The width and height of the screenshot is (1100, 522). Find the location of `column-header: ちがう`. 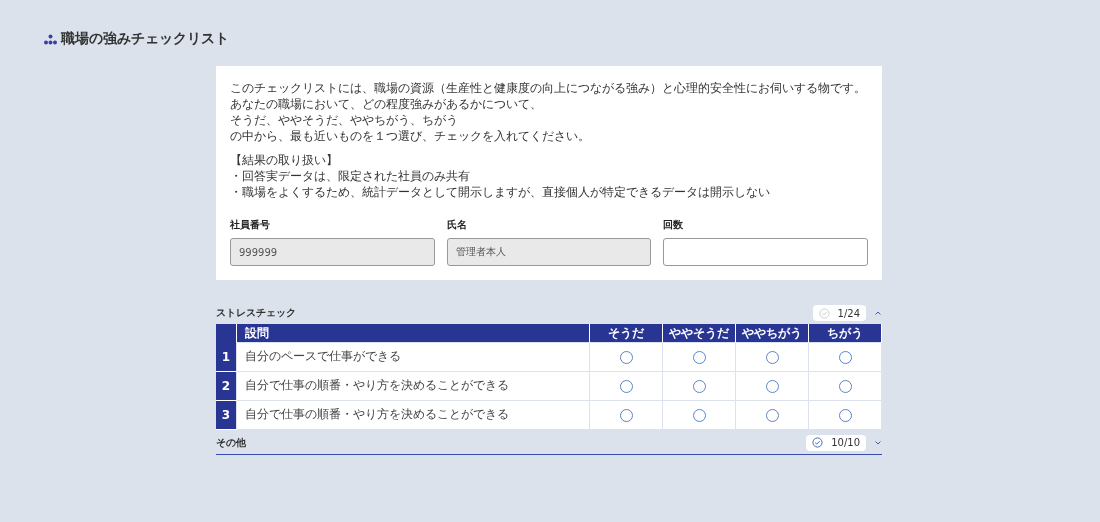

column-header: ちがう is located at coordinates (845, 333).